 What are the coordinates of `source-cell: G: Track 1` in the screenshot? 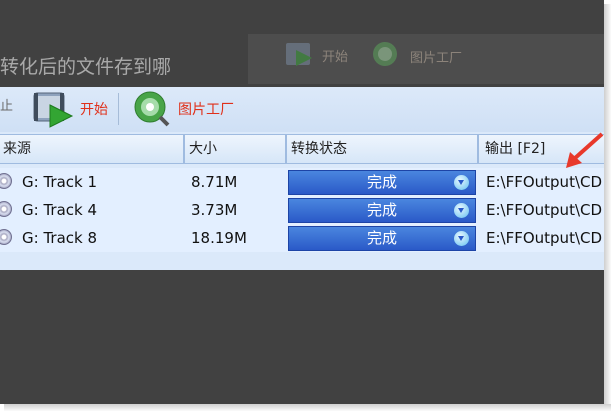 It's located at (60, 182).